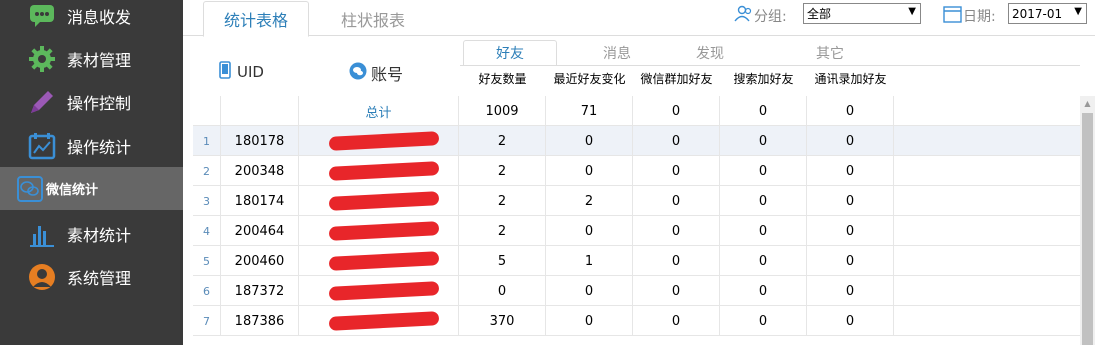 Image resolution: width=1095 pixels, height=345 pixels. I want to click on tab-stats-table: 统计表格, so click(256, 19).